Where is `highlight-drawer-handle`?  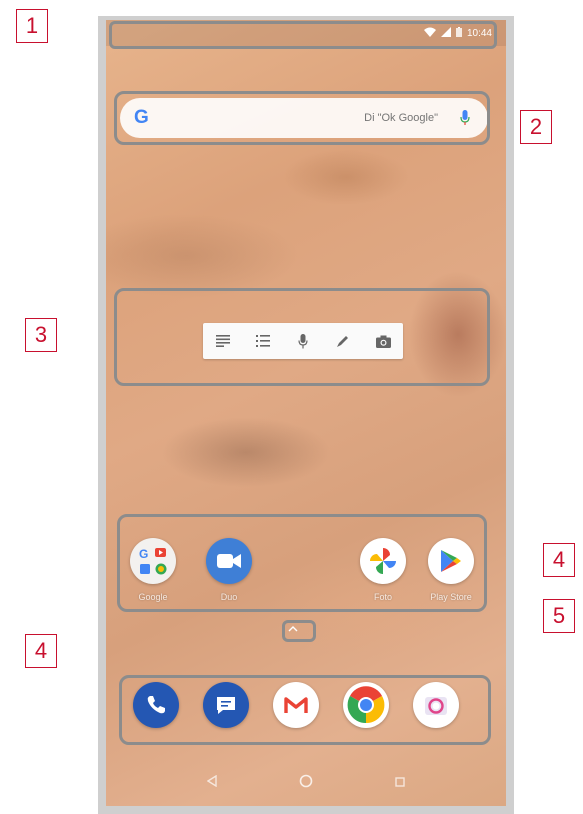
highlight-drawer-handle is located at coordinates (299, 631).